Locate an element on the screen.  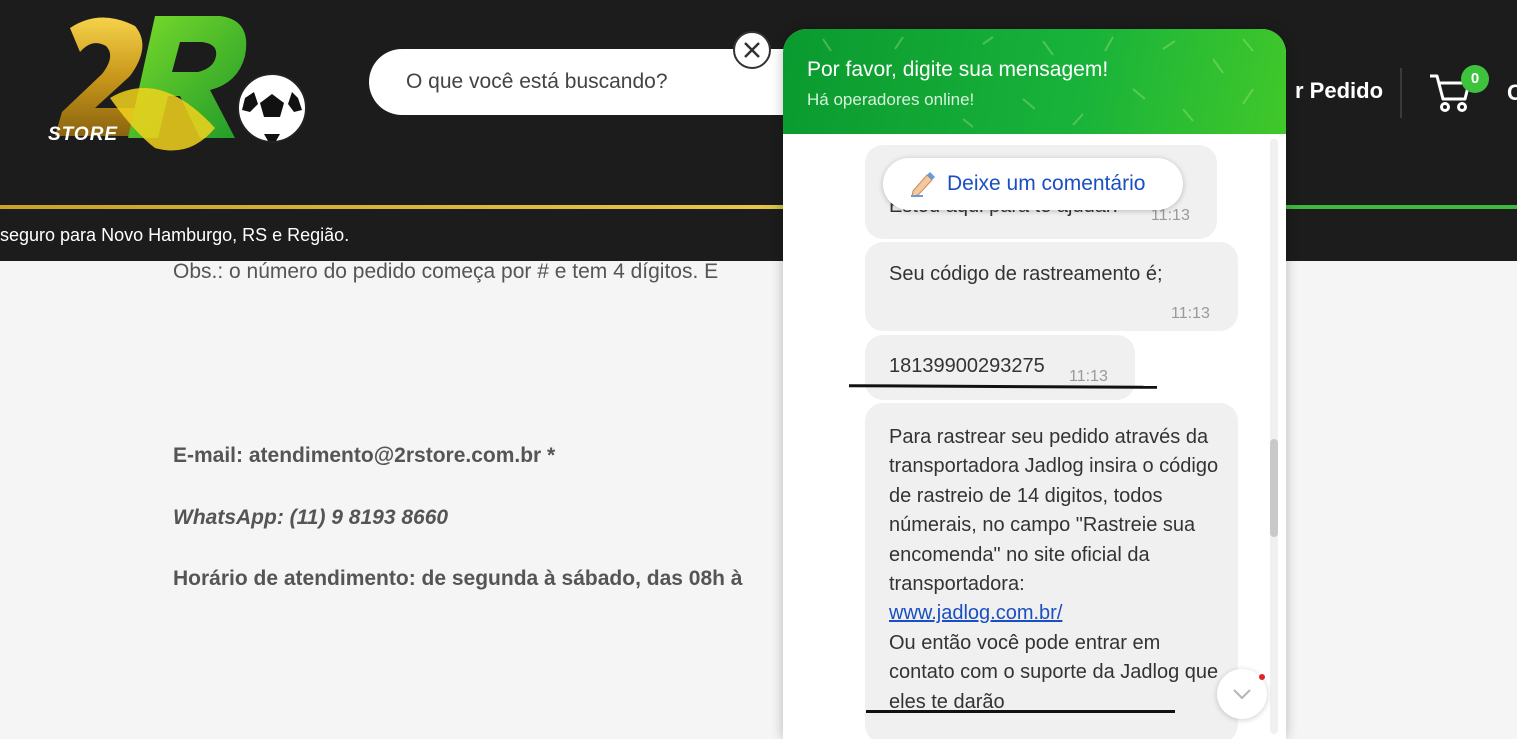
contact-email: E-mail: atendimento@2rstore.com.br * is located at coordinates (364, 455).